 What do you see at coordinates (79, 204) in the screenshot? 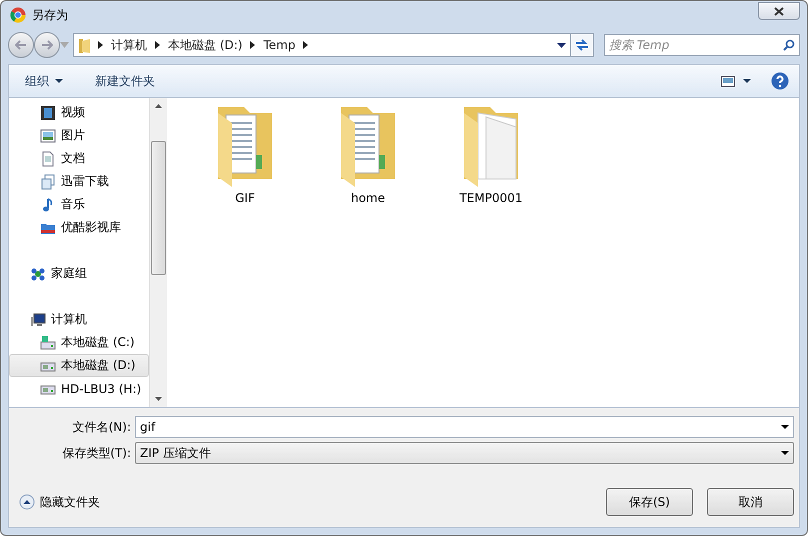
I see `sidebar-item: 音乐` at bounding box center [79, 204].